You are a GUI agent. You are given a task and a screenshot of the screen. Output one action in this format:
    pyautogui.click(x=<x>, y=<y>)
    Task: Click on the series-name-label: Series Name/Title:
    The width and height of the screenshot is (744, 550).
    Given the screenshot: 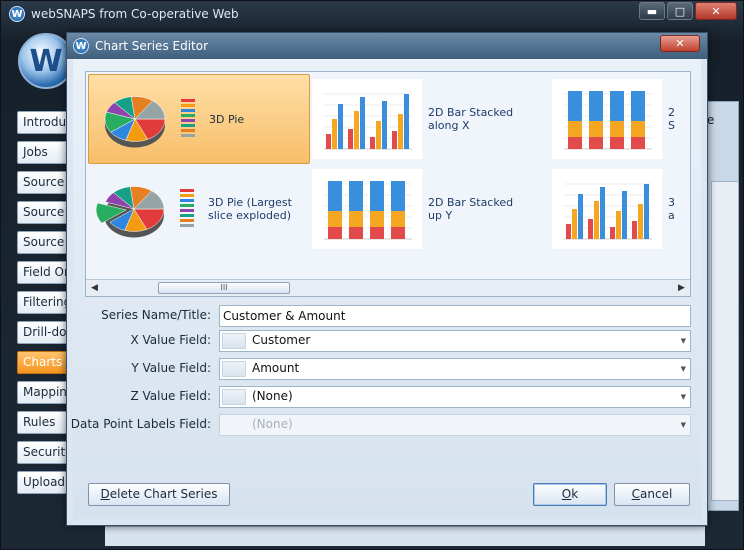 What is the action you would take?
    pyautogui.click(x=156, y=315)
    